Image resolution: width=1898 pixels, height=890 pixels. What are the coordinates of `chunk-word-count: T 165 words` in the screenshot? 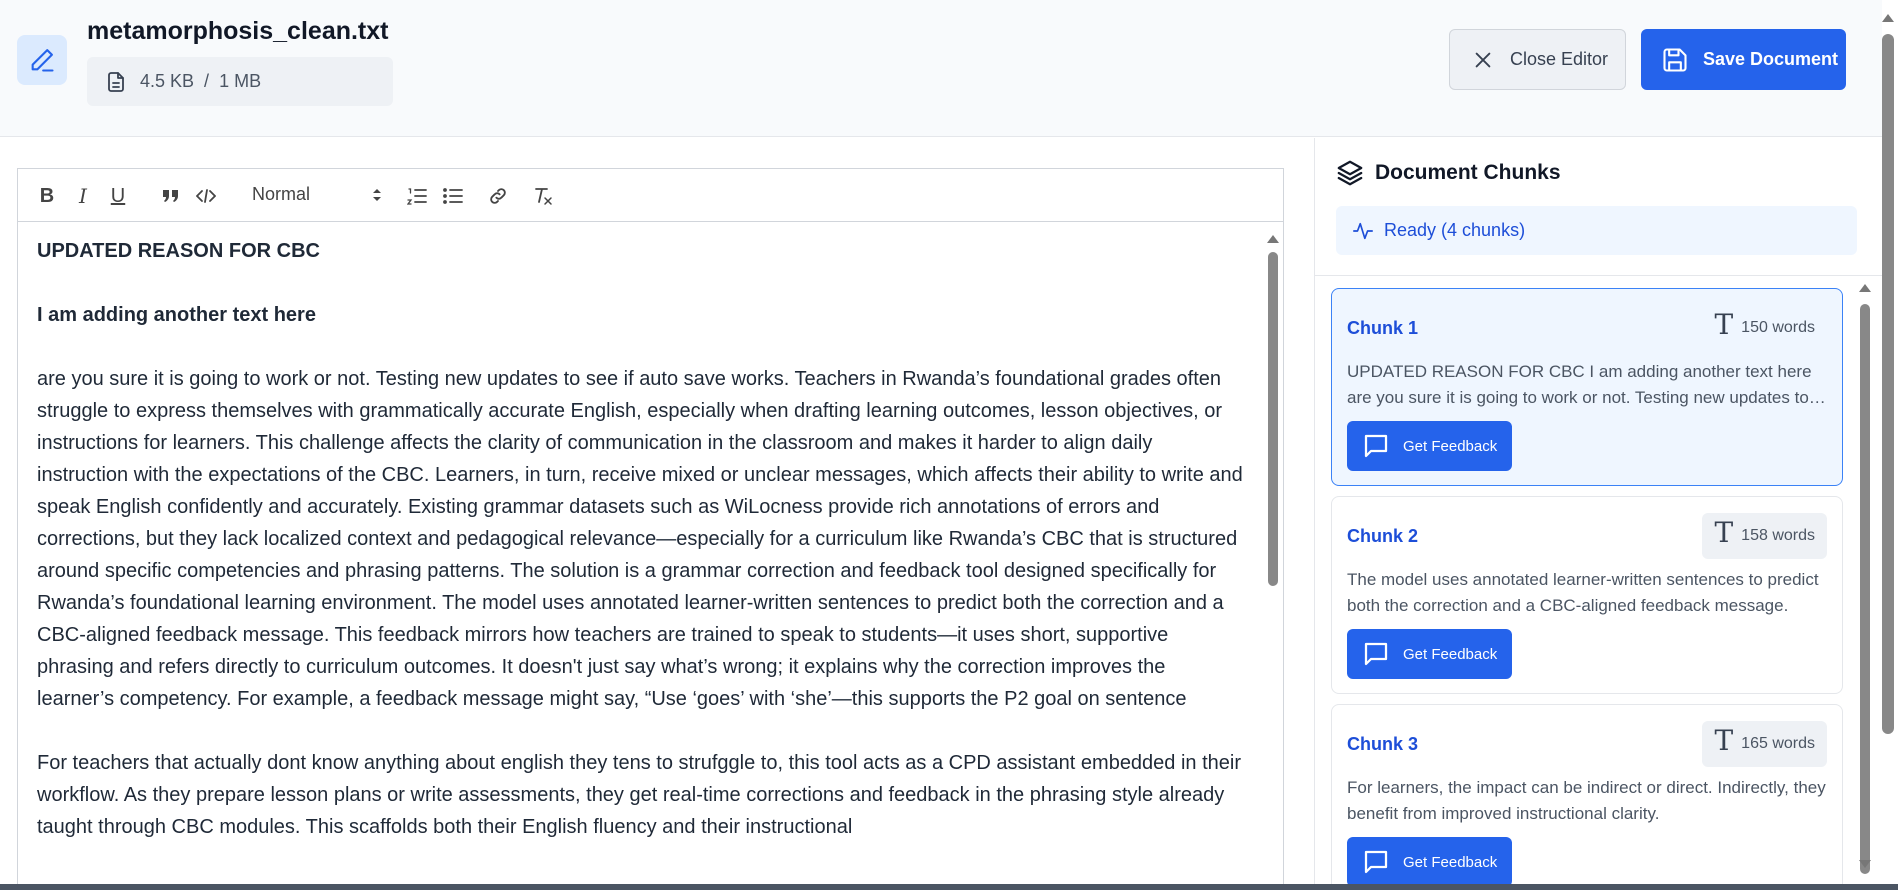 It's located at (1764, 744).